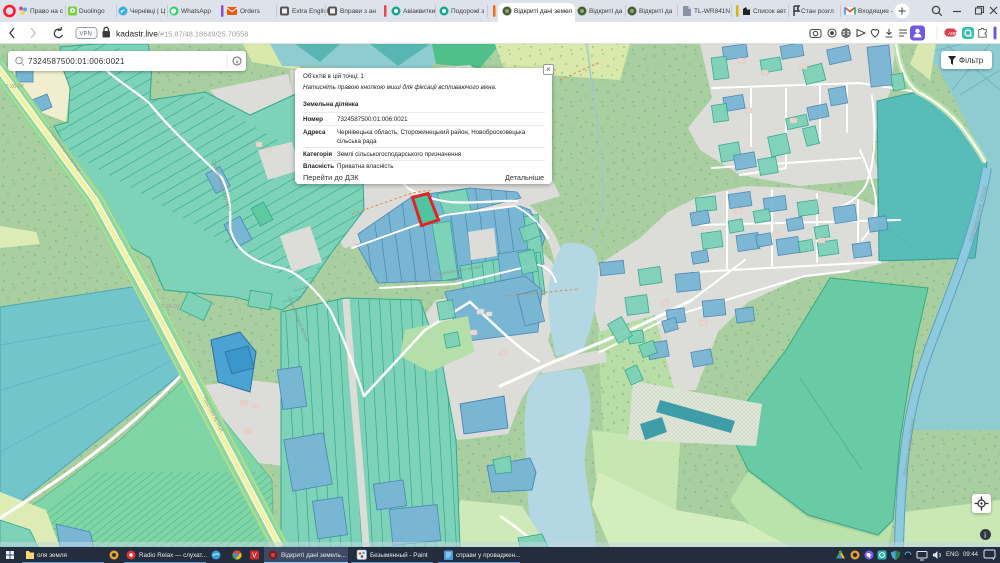 This screenshot has height=563, width=1000. Describe the element at coordinates (86, 35) in the screenshot. I see `svg-text: VPN` at that location.